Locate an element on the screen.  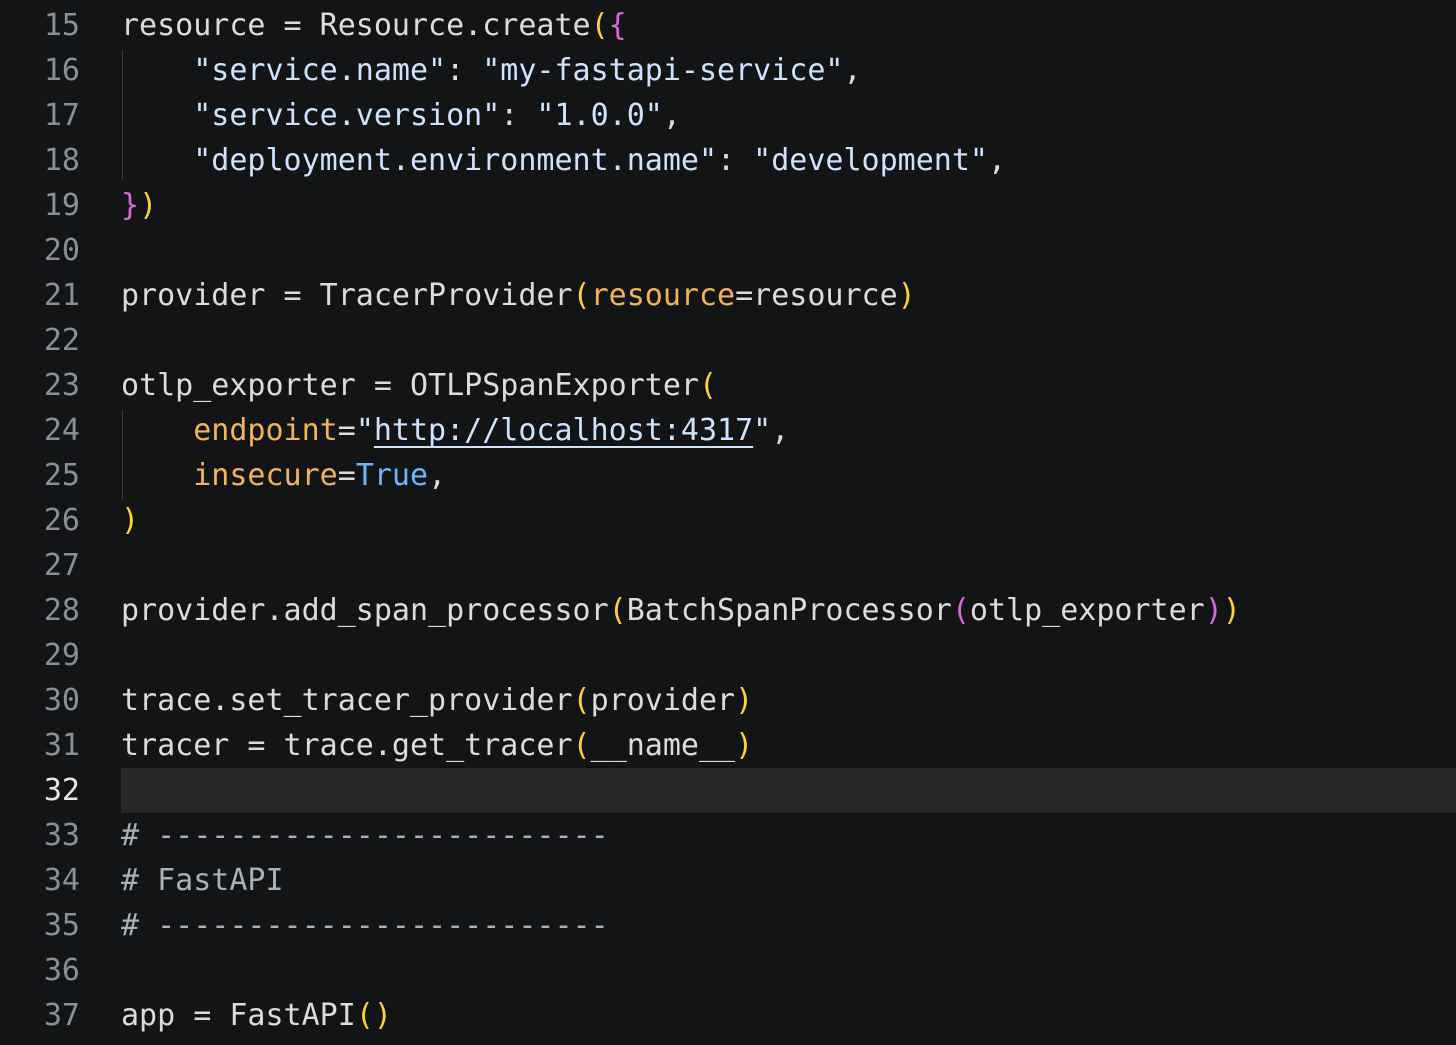
code-token: app = FastAPI is located at coordinates (238, 1015).